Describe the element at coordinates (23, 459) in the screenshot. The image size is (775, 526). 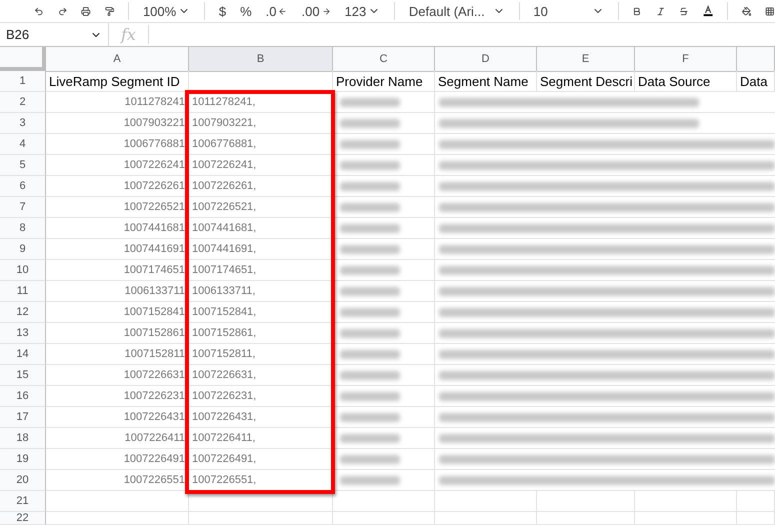
I see `row-header: 19` at that location.